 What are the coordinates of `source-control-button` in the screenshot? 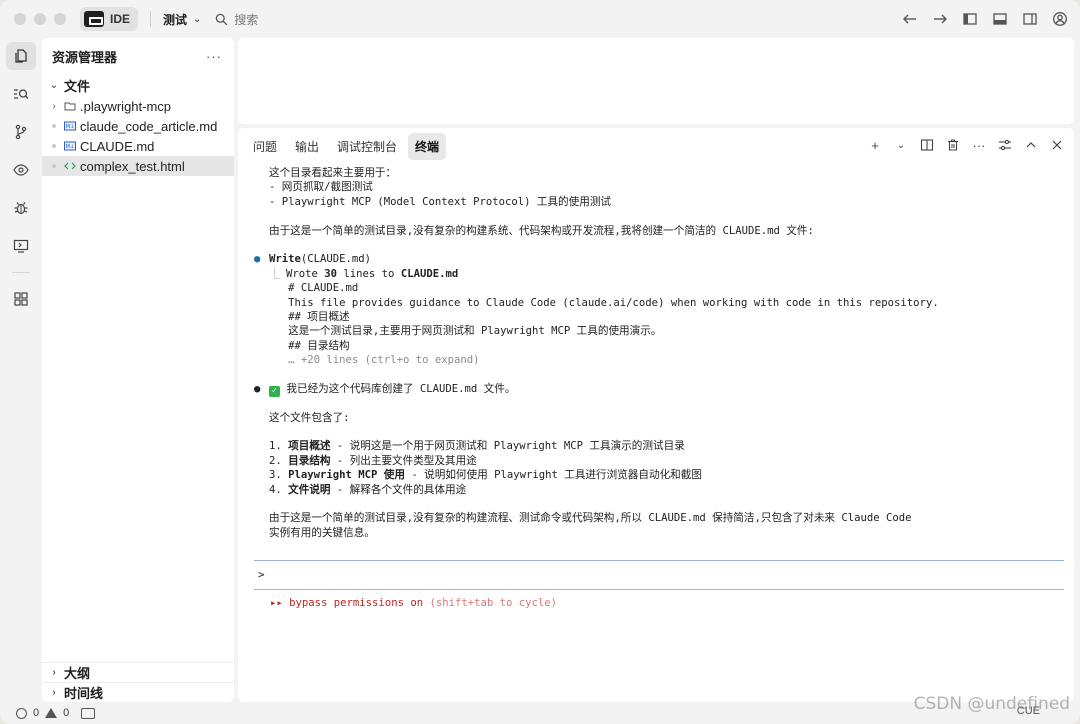 It's located at (21, 132).